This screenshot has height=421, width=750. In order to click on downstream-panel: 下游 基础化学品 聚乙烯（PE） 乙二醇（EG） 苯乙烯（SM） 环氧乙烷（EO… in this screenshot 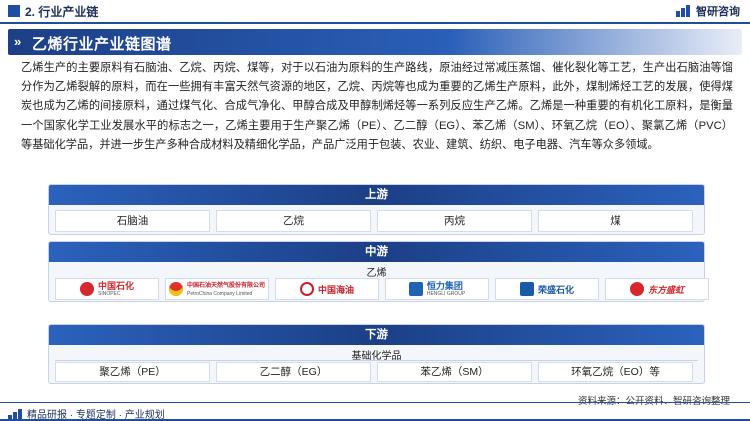, I will do `click(376, 354)`.